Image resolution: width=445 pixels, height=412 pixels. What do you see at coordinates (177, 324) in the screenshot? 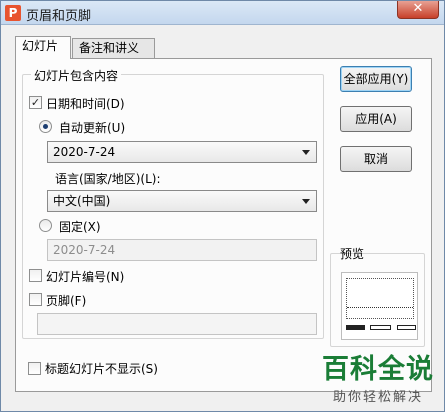
I see `footer-text-input` at bounding box center [177, 324].